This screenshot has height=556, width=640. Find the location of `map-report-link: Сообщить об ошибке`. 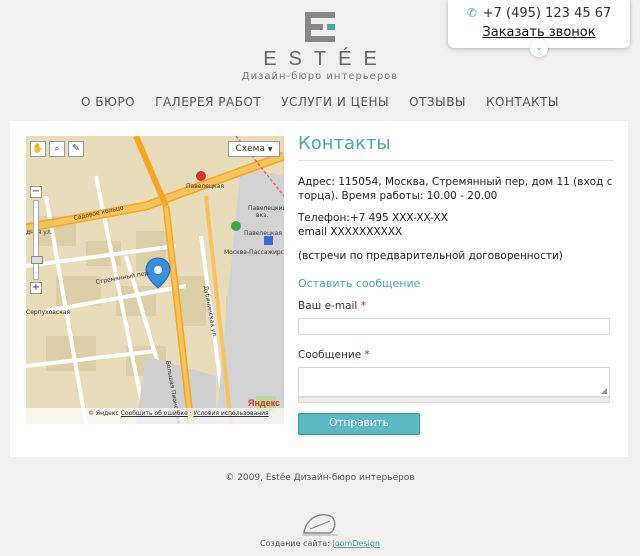

map-report-link: Сообщить об ошибке is located at coordinates (154, 413).